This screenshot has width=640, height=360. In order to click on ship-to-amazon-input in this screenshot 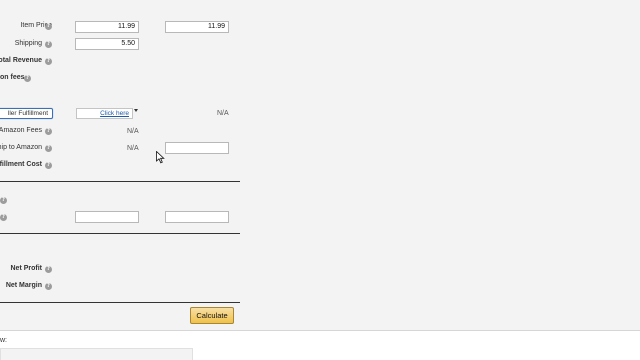, I will do `click(197, 148)`.